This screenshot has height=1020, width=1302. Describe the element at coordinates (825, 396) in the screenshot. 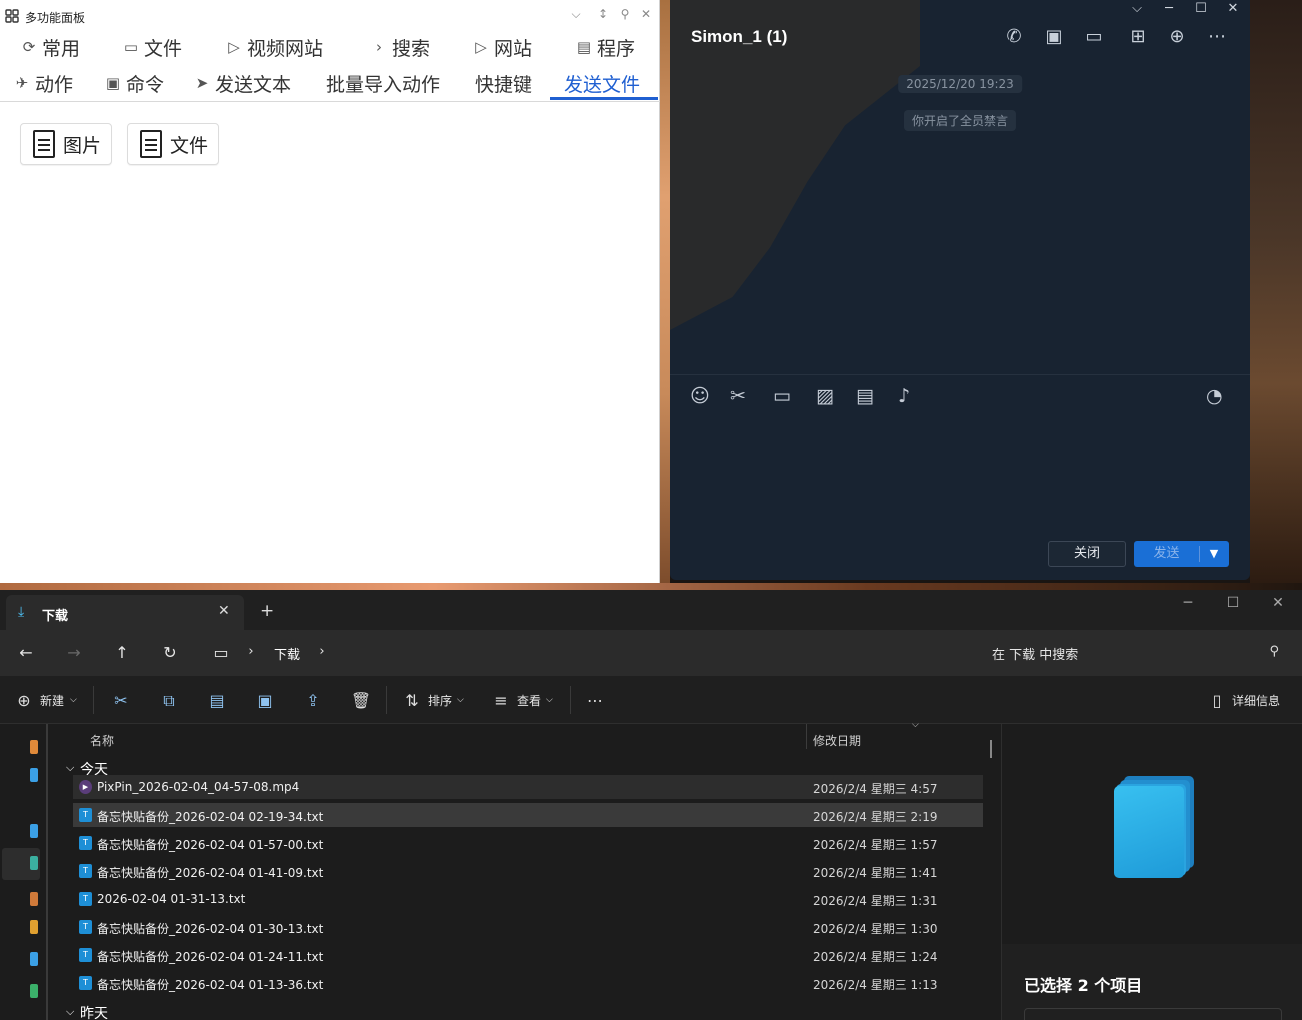

I see `image-icon: ▨` at that location.